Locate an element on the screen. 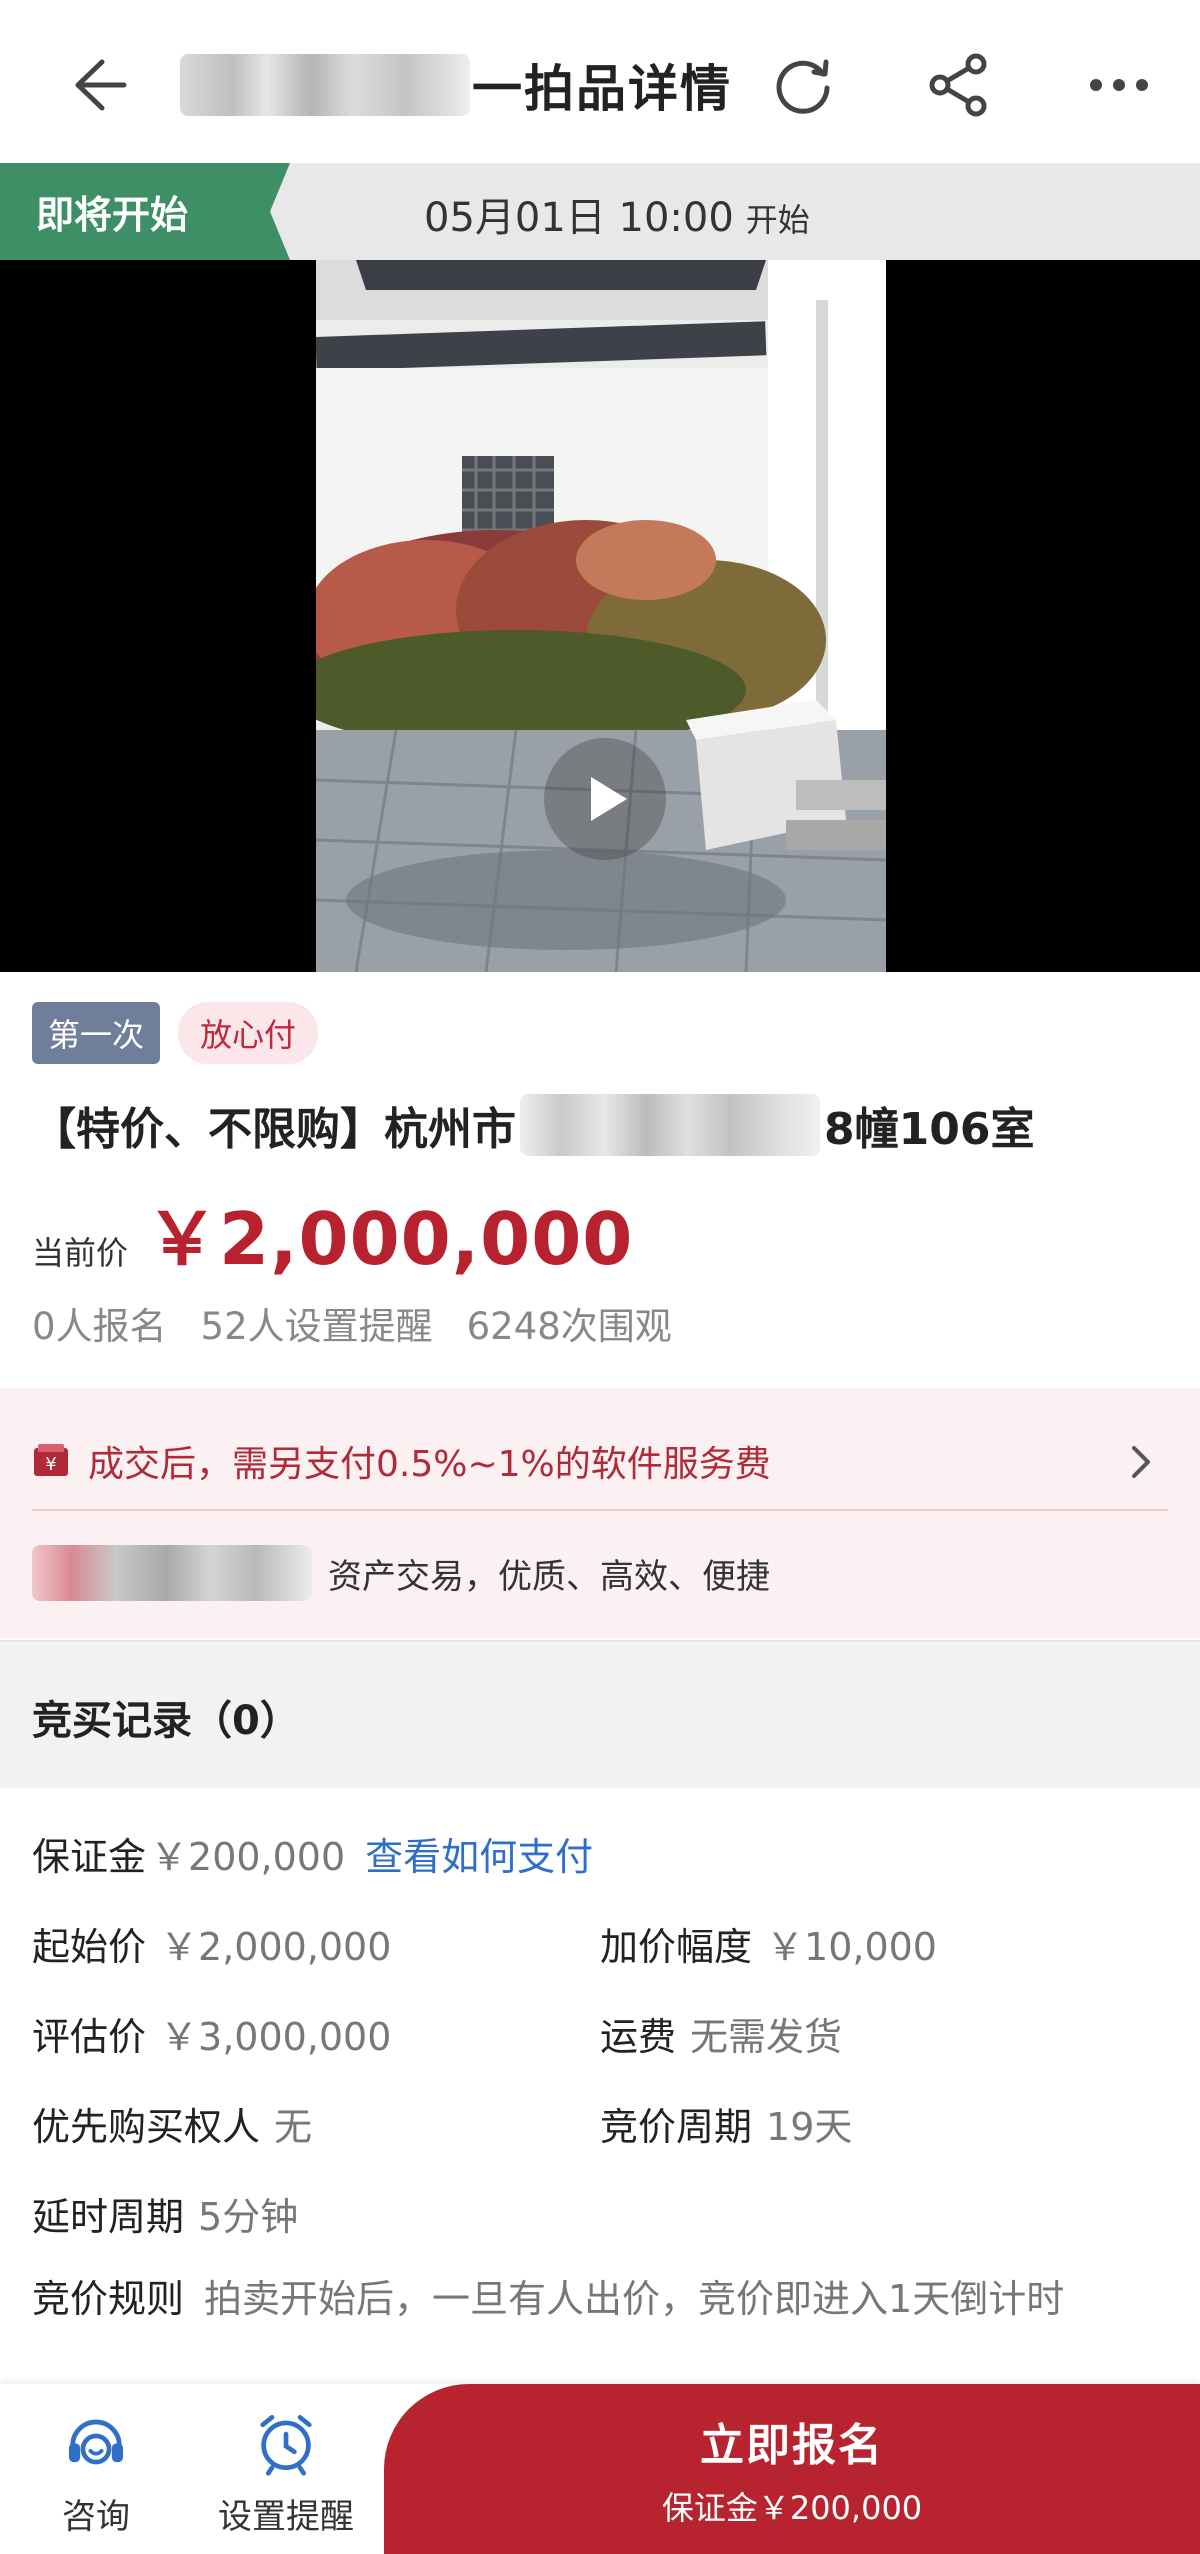 The width and height of the screenshot is (1200, 2554). share-icon is located at coordinates (959, 85).